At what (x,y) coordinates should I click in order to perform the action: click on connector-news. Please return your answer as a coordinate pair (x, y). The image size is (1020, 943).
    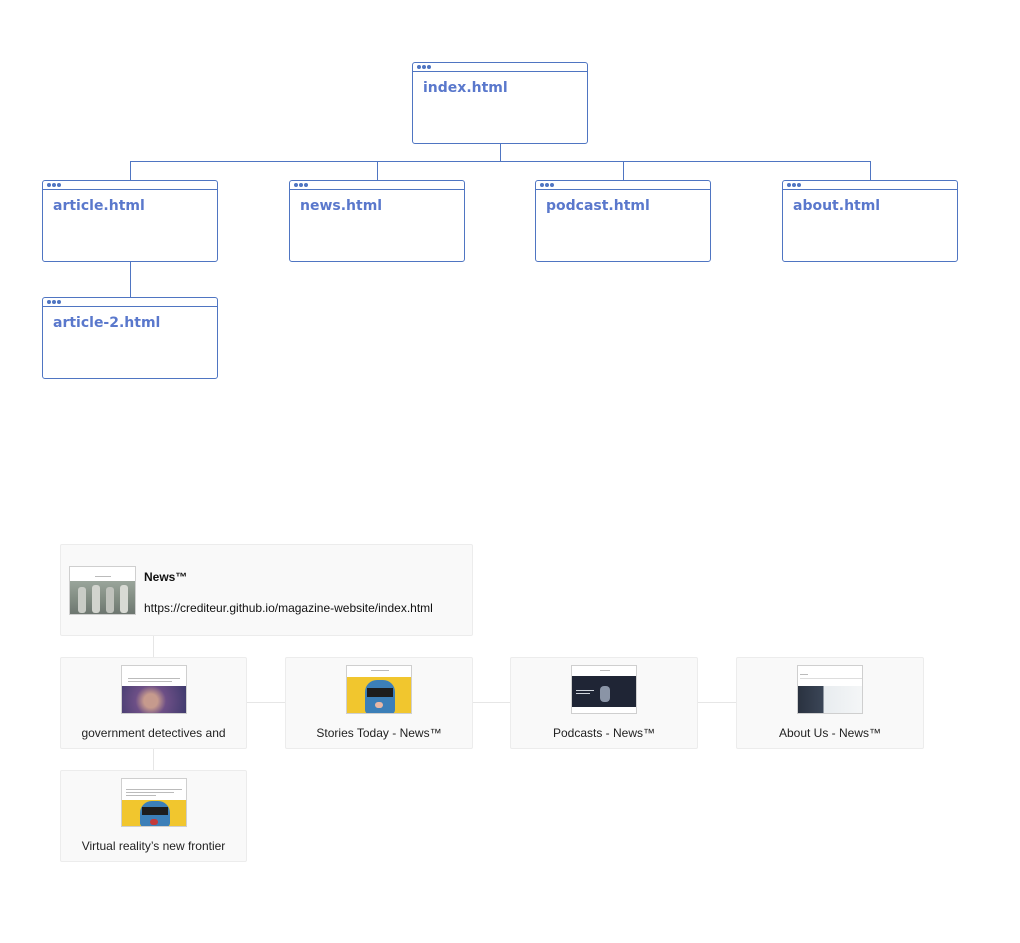
    Looking at the image, I should click on (377, 170).